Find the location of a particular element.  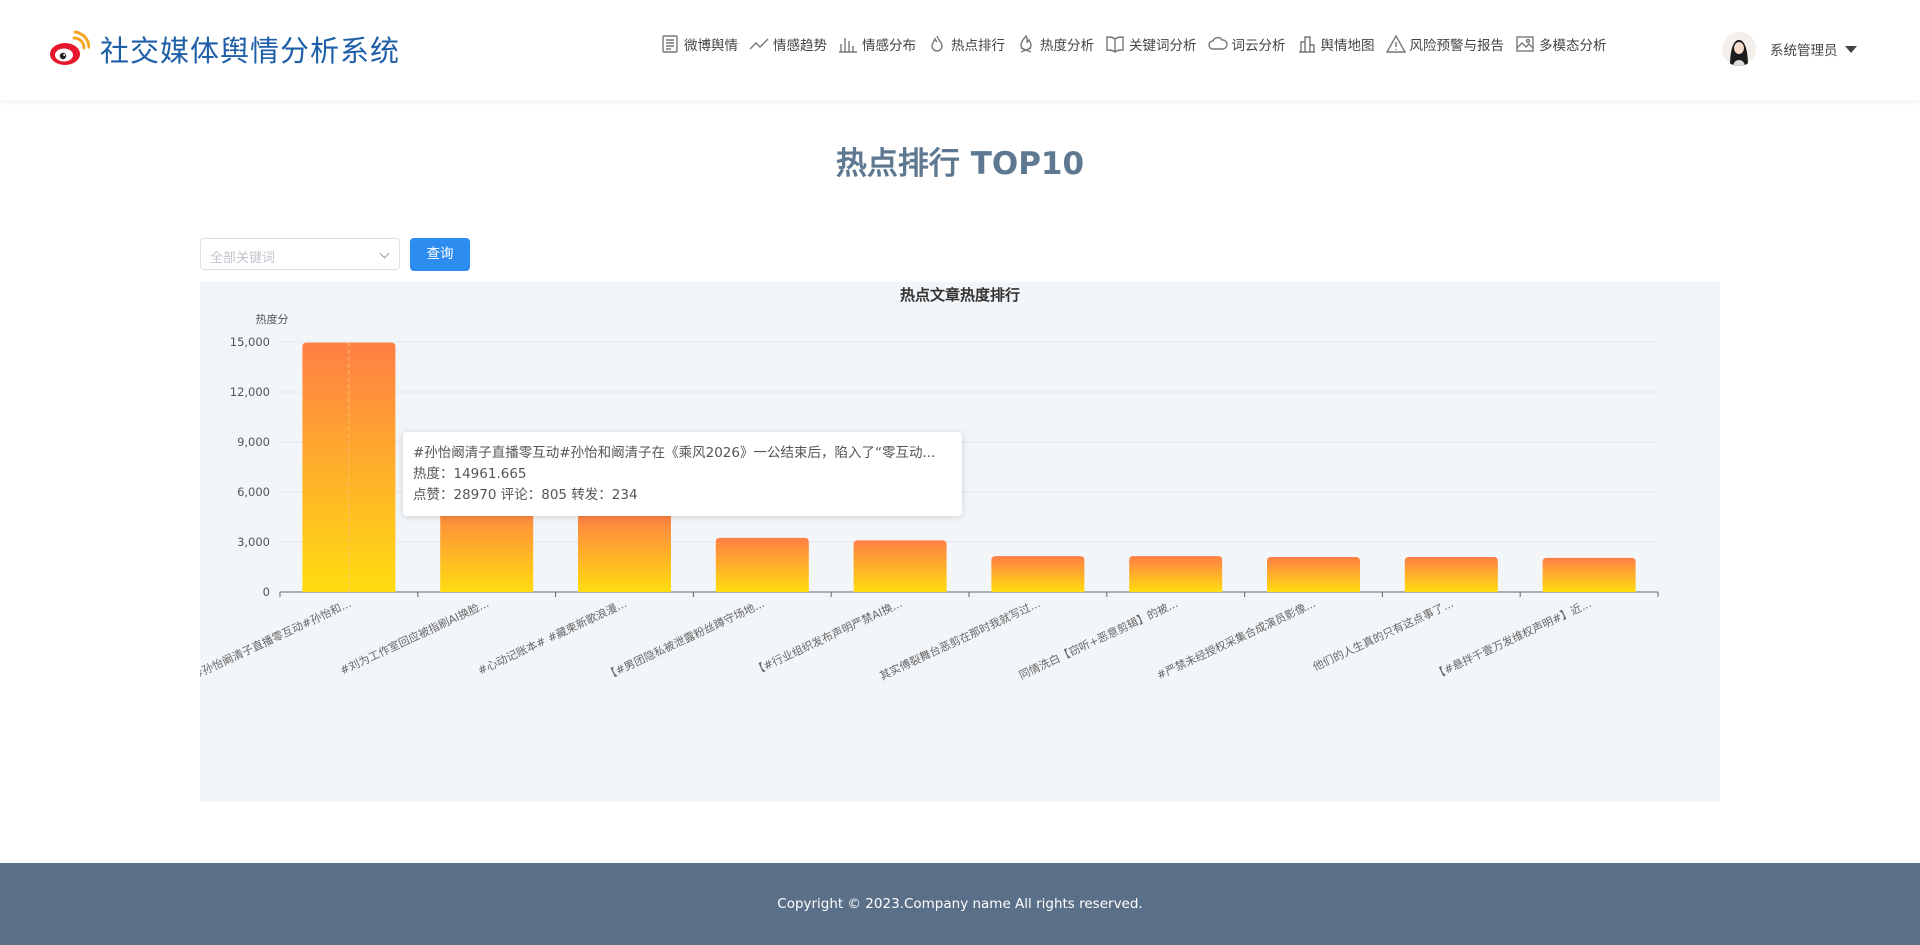

nav-item-hot-ranking: 热点排行 is located at coordinates (966, 44).